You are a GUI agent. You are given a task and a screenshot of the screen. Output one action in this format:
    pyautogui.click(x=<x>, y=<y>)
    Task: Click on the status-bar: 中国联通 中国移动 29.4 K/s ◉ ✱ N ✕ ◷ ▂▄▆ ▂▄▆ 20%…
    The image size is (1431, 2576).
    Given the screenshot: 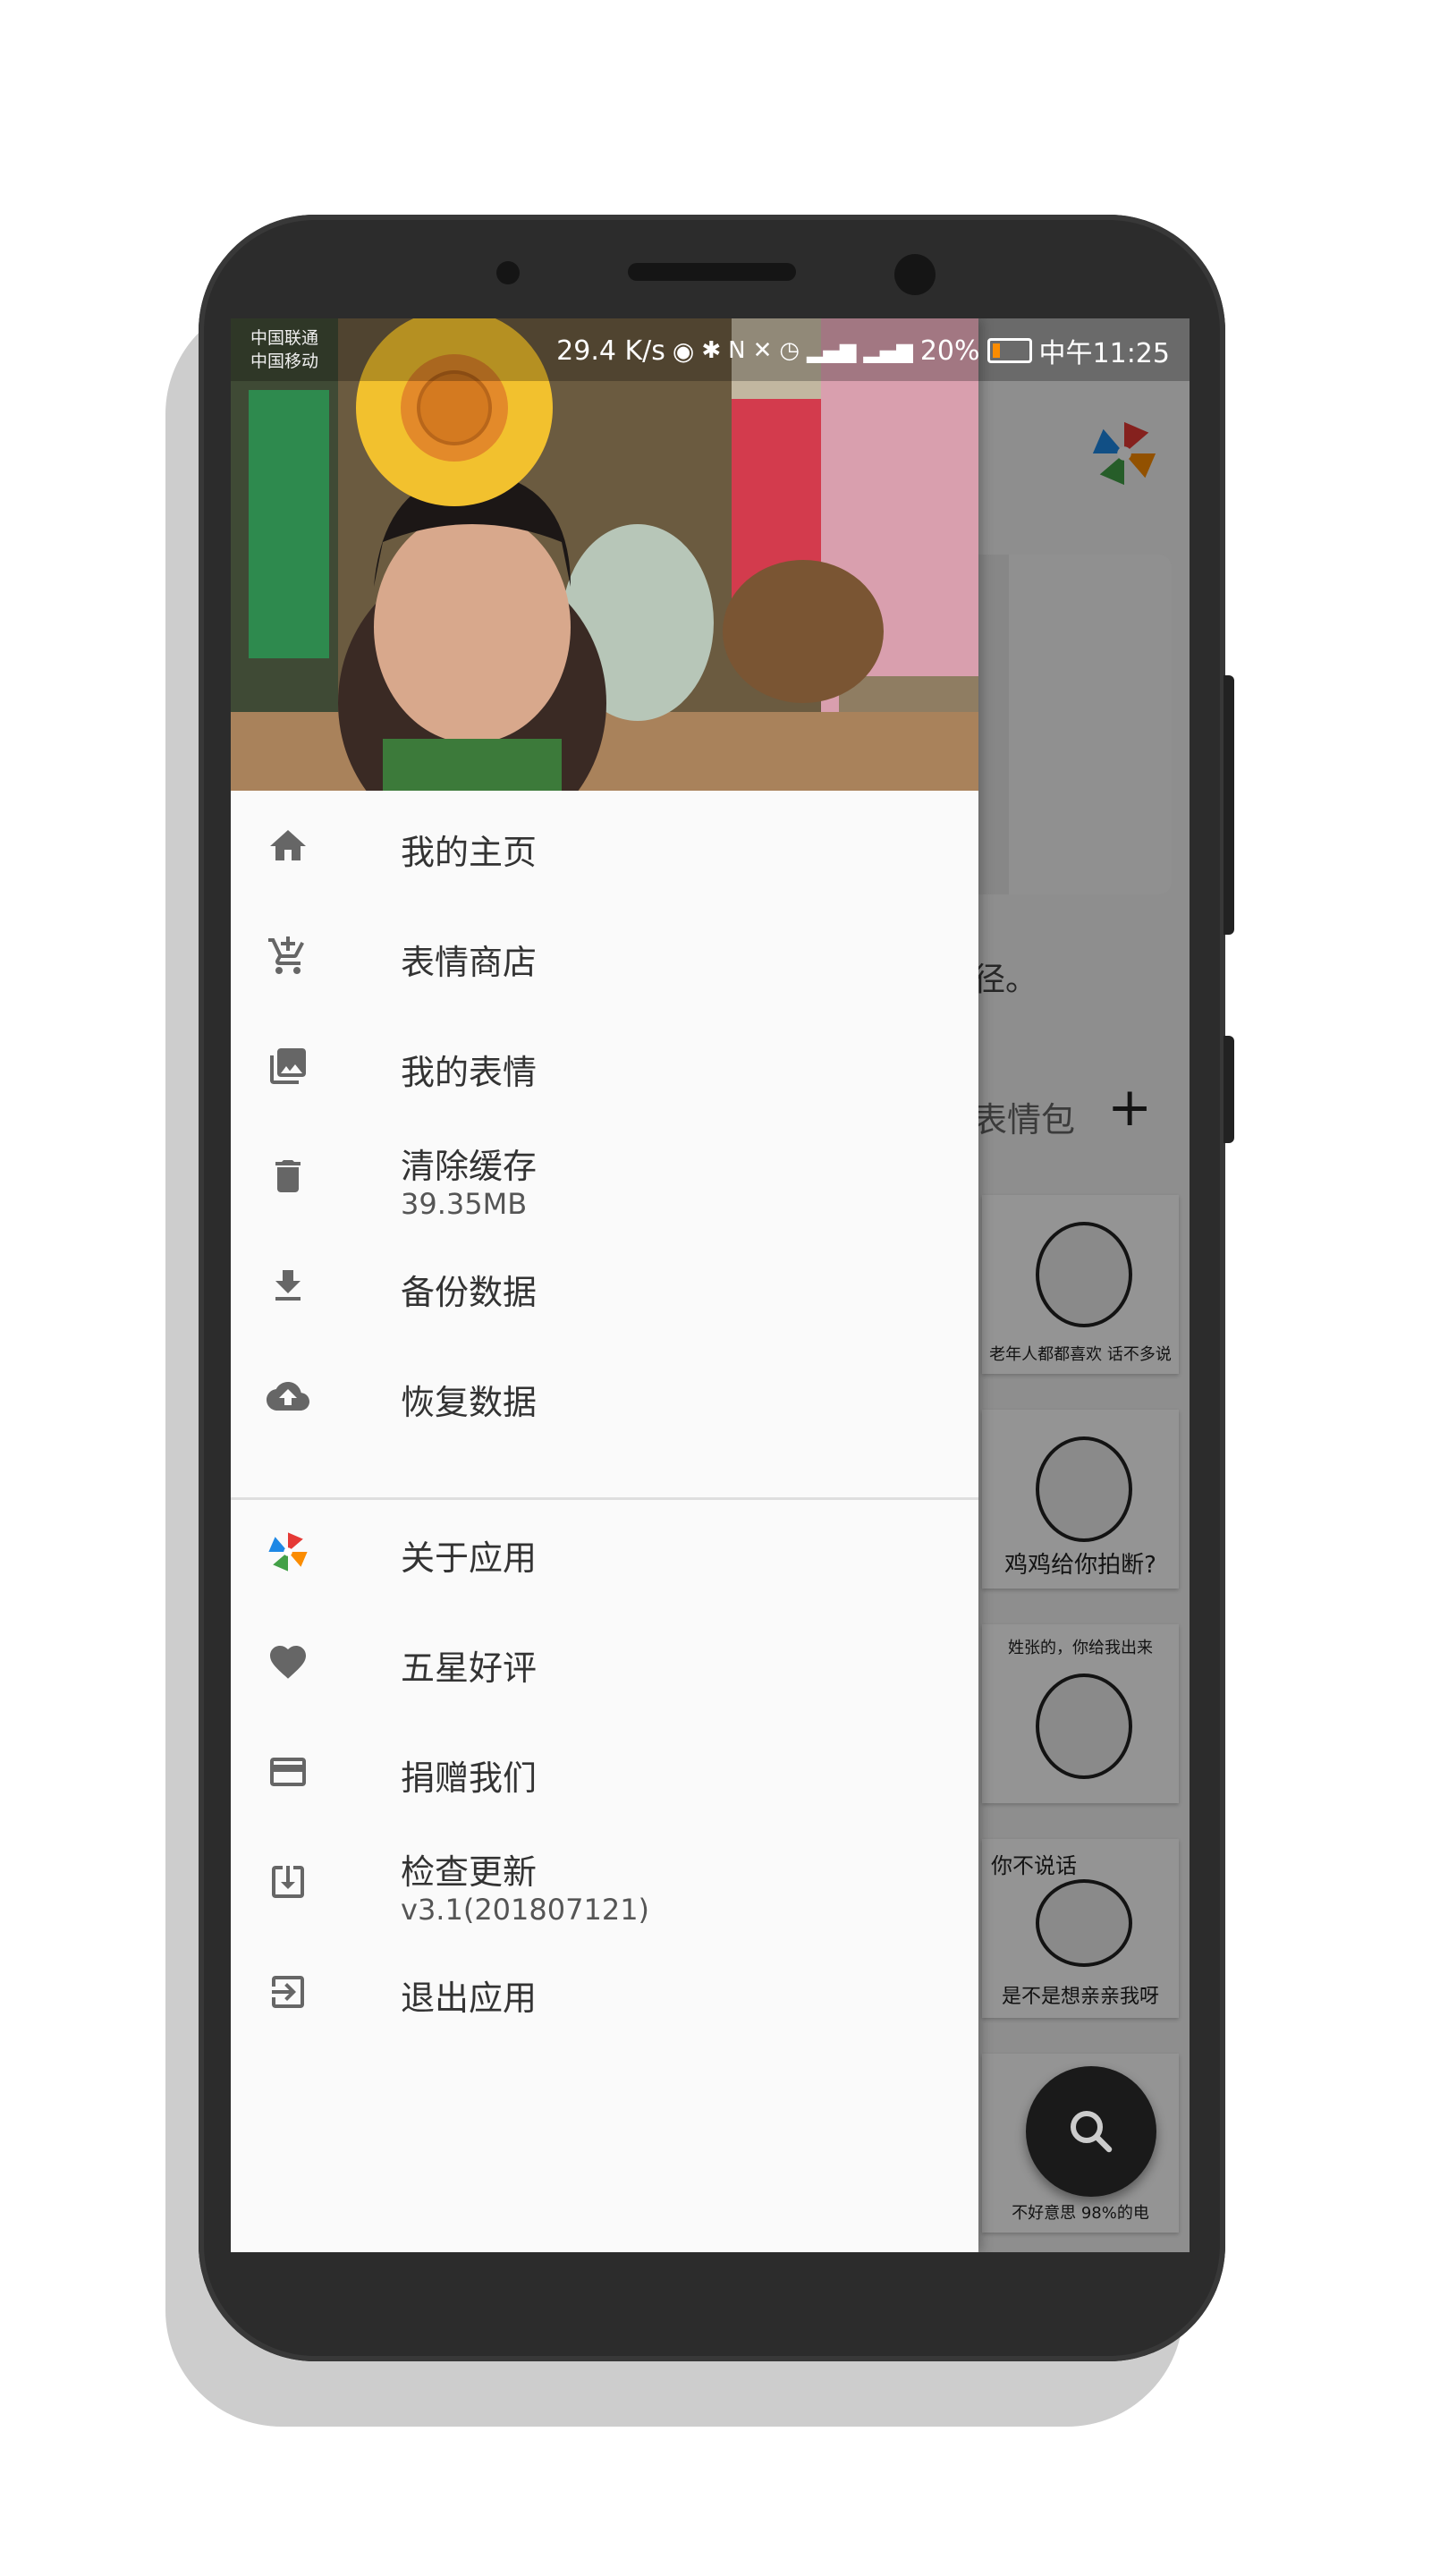 What is the action you would take?
    pyautogui.click(x=711, y=349)
    